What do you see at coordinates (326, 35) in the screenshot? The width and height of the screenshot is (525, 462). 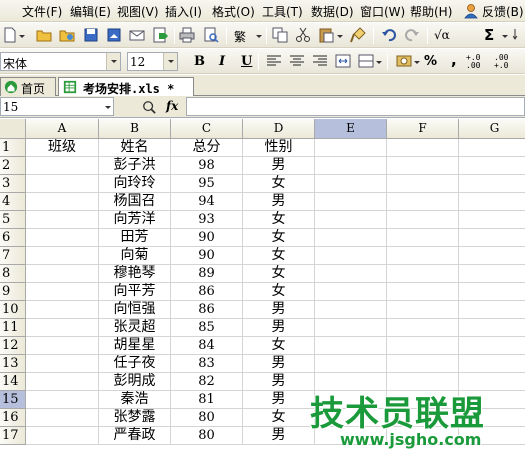 I see `paste-icon` at bounding box center [326, 35].